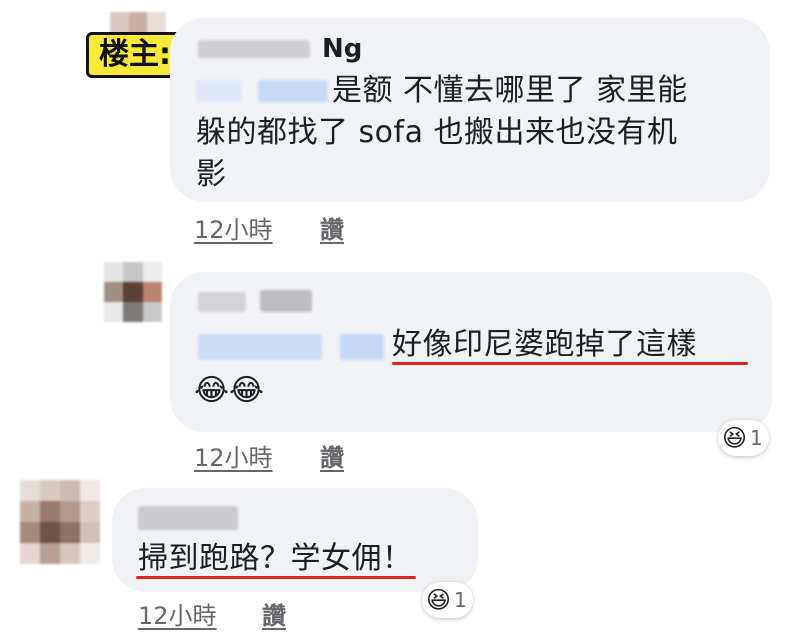  What do you see at coordinates (544, 344) in the screenshot?
I see `comment-text-line: 好像印尼婆跑掉了這樣` at bounding box center [544, 344].